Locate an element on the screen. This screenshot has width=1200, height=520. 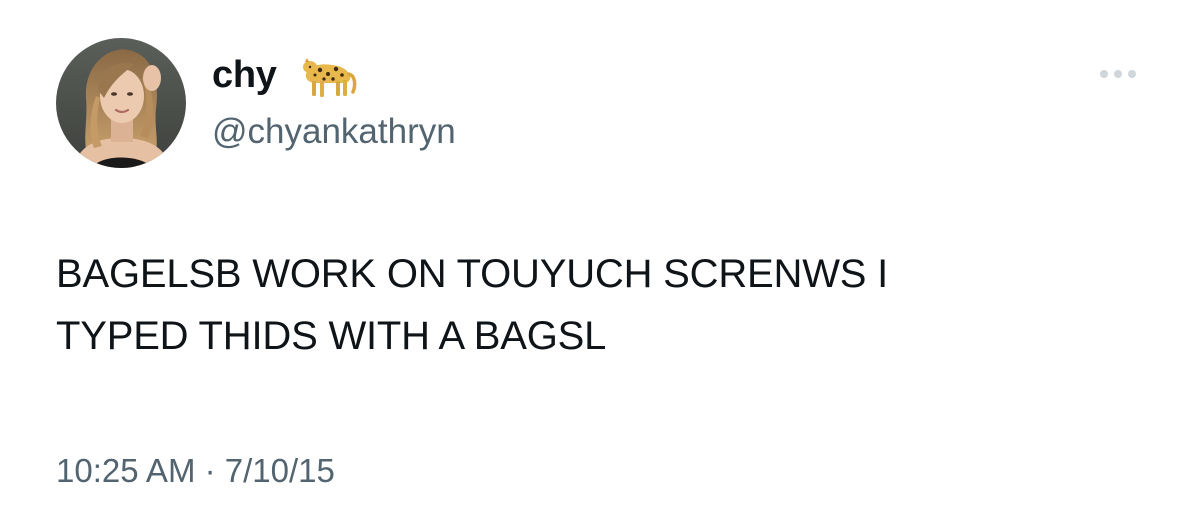
more-horizontal-icon is located at coordinates (1118, 74).